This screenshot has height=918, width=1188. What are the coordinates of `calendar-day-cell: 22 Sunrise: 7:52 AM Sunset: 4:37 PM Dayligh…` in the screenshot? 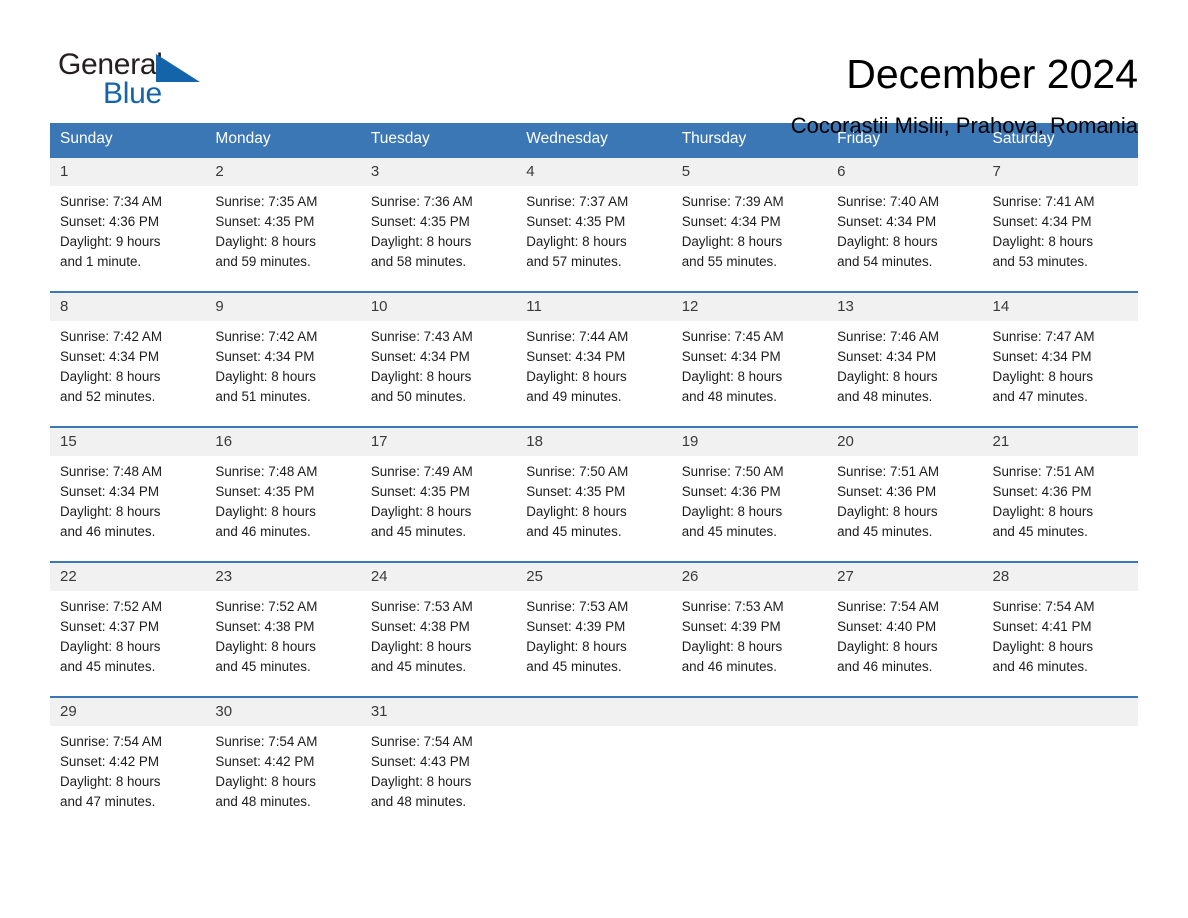 It's located at (128, 629).